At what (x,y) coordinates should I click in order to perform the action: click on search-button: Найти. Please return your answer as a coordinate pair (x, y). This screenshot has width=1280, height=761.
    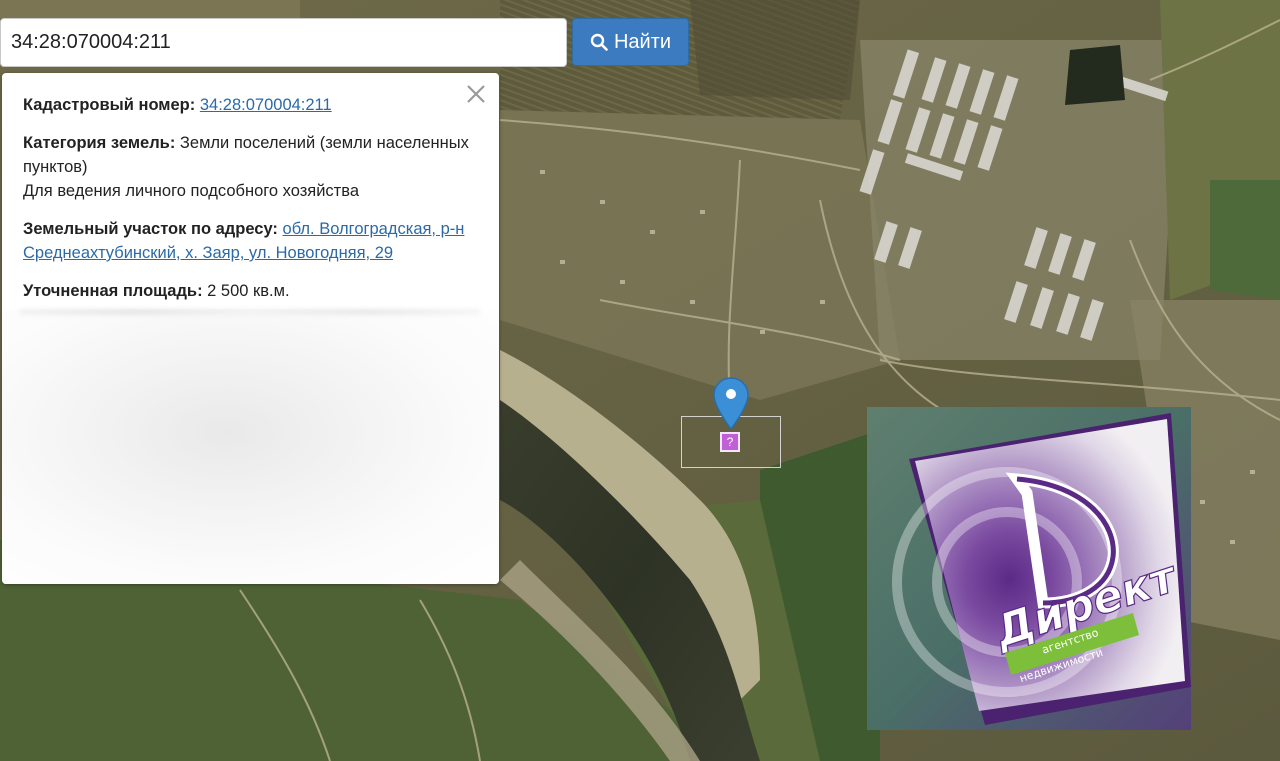
    Looking at the image, I should click on (630, 42).